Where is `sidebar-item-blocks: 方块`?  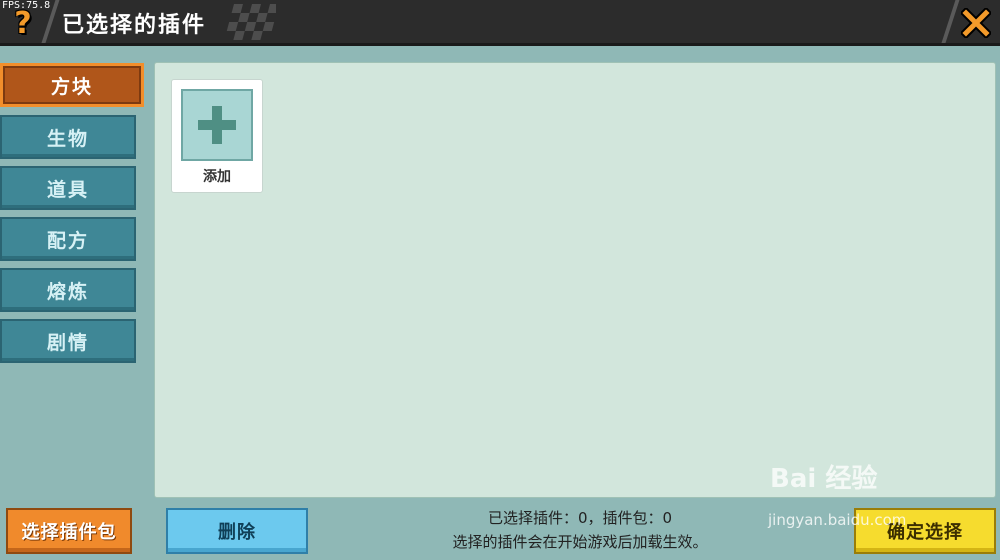
sidebar-item-blocks: 方块 is located at coordinates (72, 85).